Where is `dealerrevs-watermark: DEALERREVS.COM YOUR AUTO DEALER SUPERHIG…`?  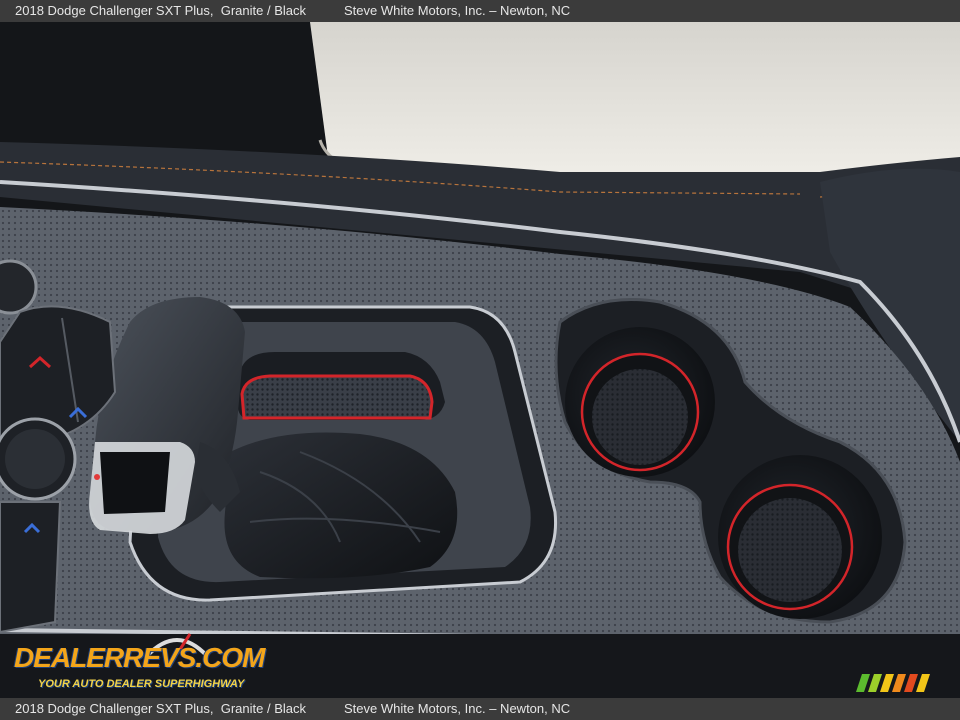 dealerrevs-watermark: DEALERREVS.COM YOUR AUTO DEALER SUPERHIG… is located at coordinates (142, 663).